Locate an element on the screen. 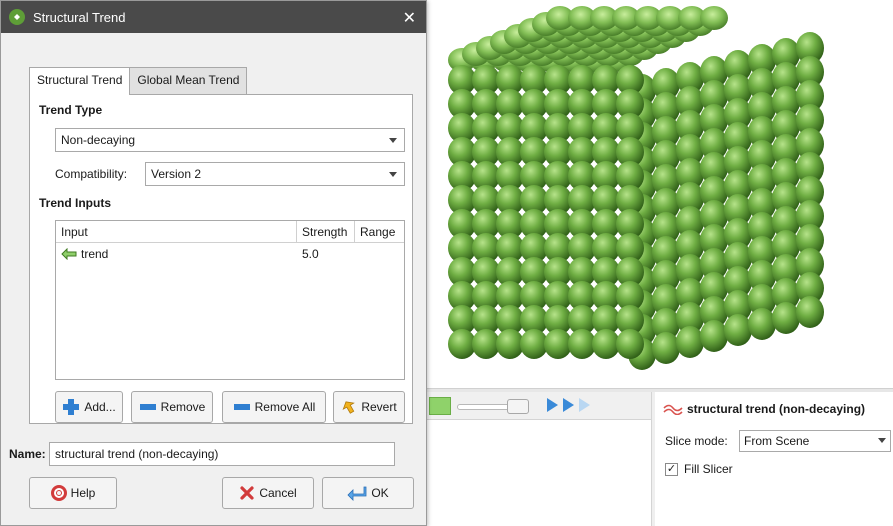 This screenshot has width=893, height=526. dialog-tabs: Structural Trend Global Mean Trend is located at coordinates (138, 81).